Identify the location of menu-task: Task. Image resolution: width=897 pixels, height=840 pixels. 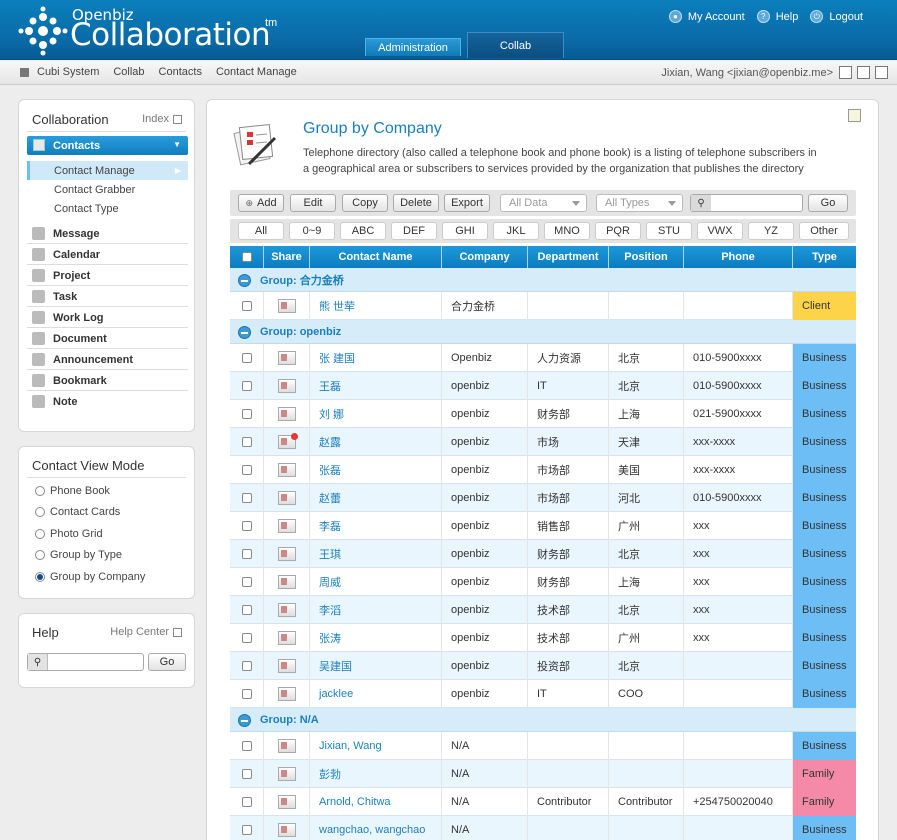
(107, 297).